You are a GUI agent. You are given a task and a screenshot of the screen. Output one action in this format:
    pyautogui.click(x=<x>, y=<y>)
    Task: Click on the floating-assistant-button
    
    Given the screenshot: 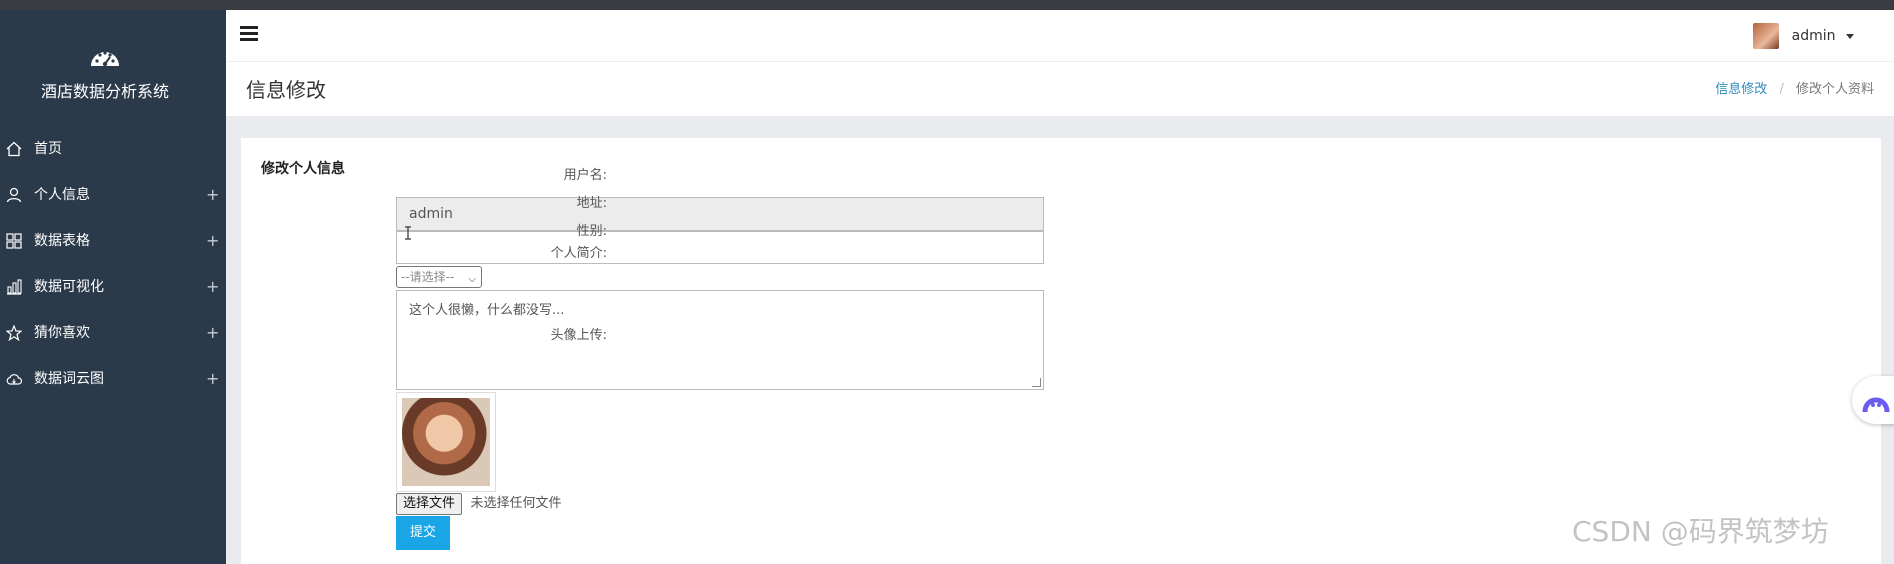 What is the action you would take?
    pyautogui.click(x=1873, y=400)
    